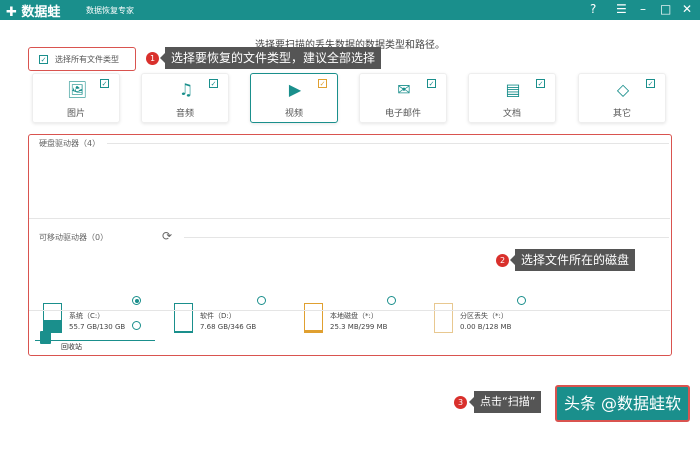 The width and height of the screenshot is (700, 453). Describe the element at coordinates (71, 347) in the screenshot. I see `recycle-bin-label: 回收站` at that location.